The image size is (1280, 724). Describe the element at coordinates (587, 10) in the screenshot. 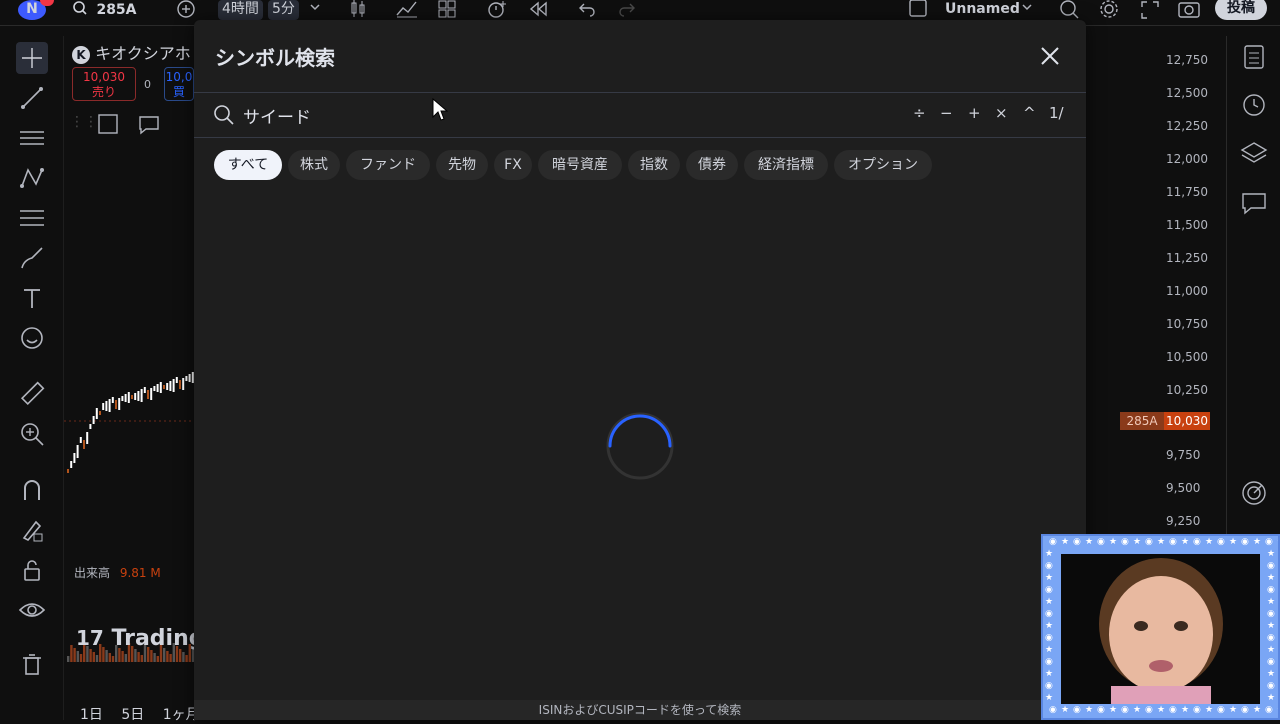

I see `undo-icon` at that location.